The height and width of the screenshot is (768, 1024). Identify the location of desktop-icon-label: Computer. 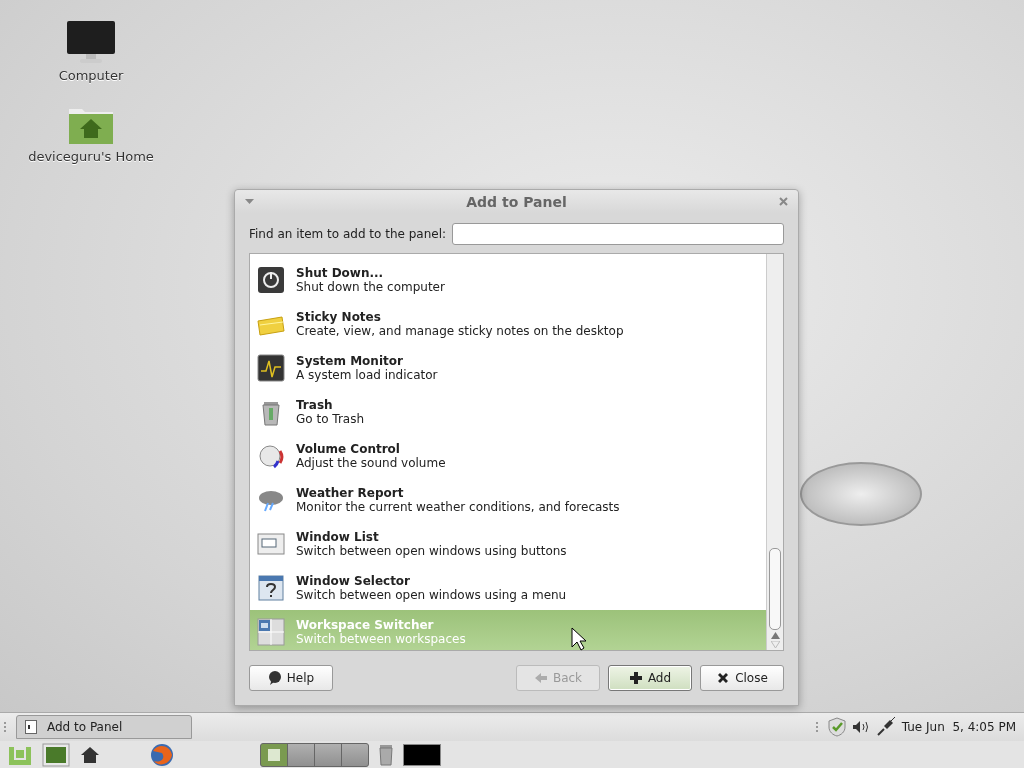
(91, 75).